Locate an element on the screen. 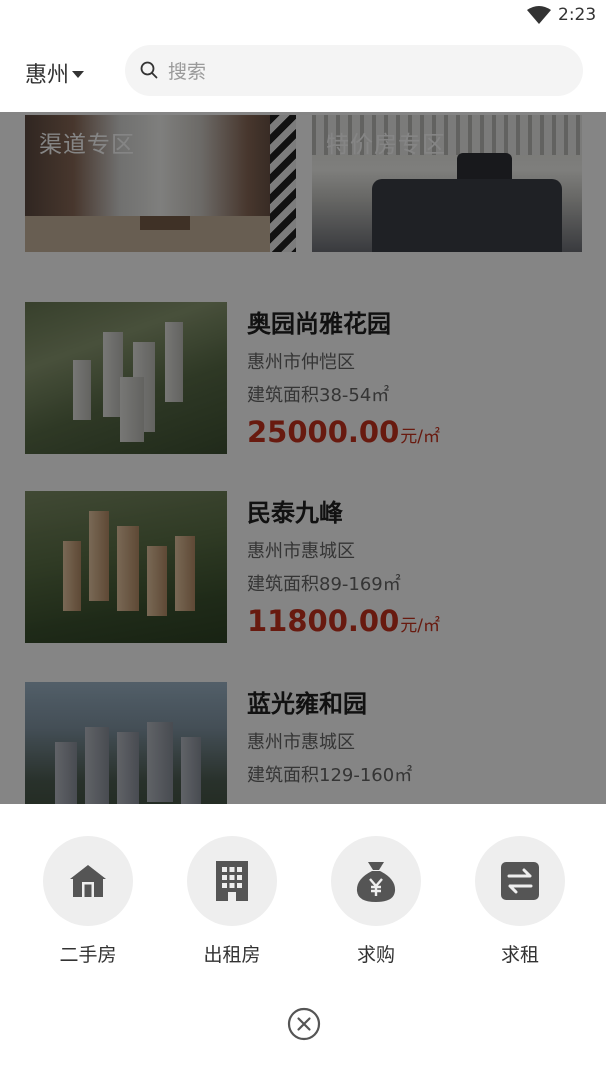 The height and width of the screenshot is (1080, 606). house-icon is located at coordinates (88, 881).